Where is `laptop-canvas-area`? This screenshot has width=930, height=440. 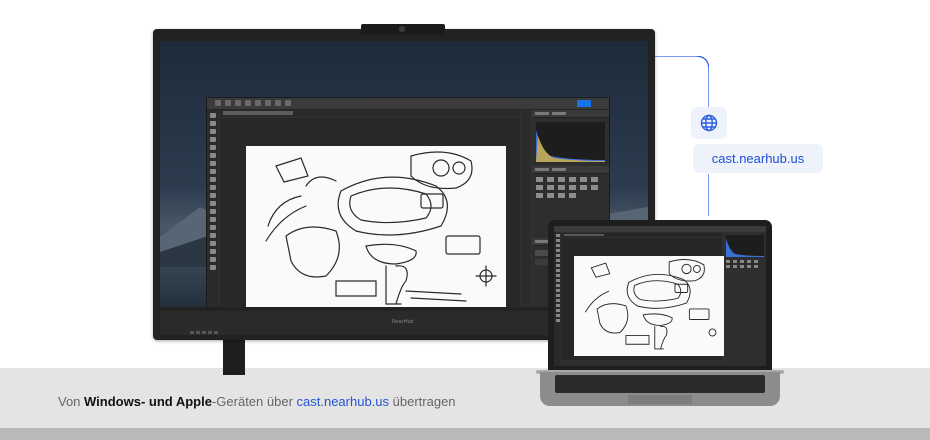 laptop-canvas-area is located at coordinates (643, 299).